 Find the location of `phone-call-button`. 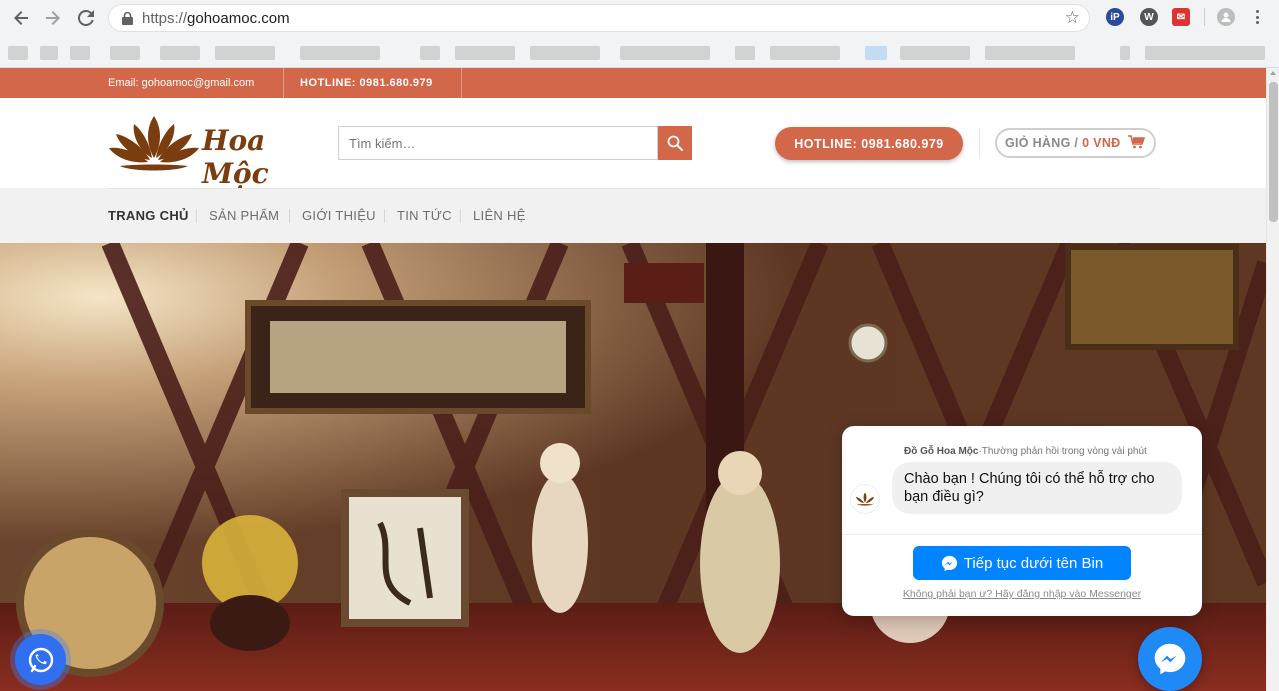

phone-call-button is located at coordinates (40, 659).